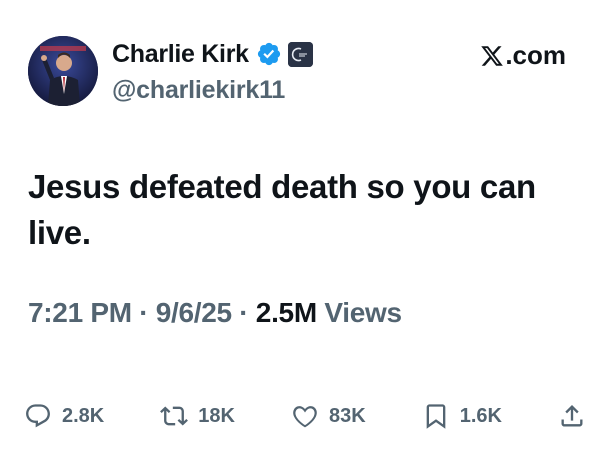 This screenshot has height=456, width=600. I want to click on verified-badge-icon, so click(269, 54).